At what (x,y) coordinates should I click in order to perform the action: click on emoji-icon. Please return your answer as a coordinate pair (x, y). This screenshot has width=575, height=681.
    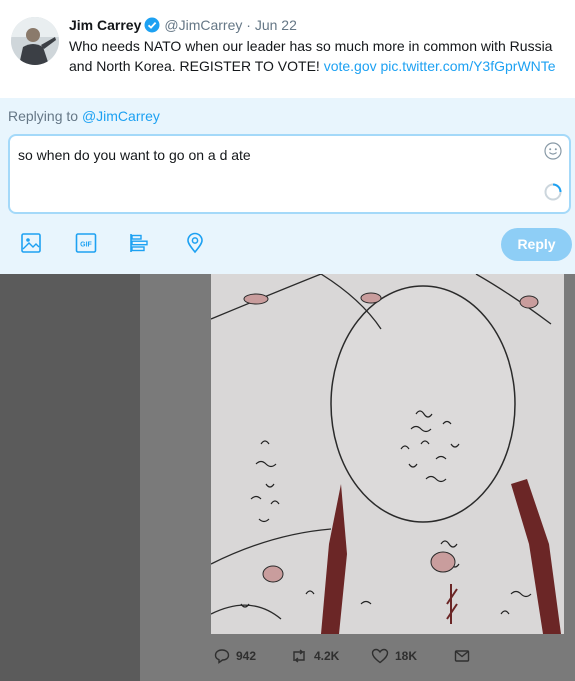
    Looking at the image, I should click on (553, 153).